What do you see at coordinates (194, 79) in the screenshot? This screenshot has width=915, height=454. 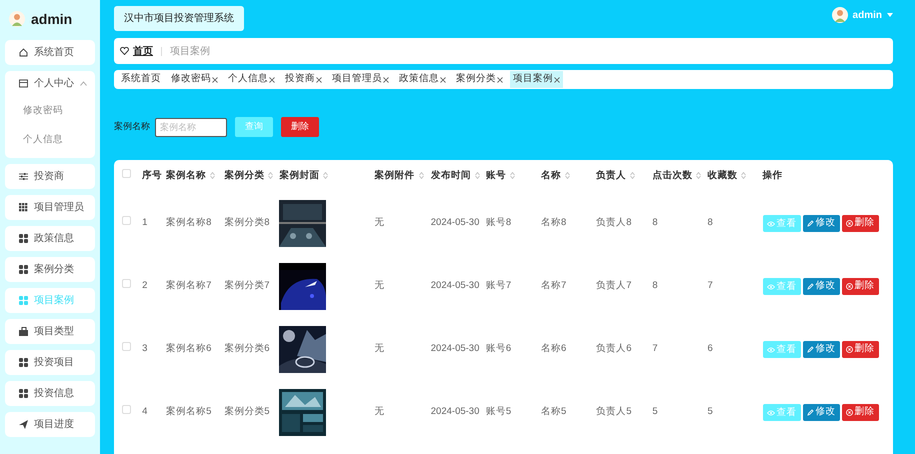 I see `tab: 修改密码` at bounding box center [194, 79].